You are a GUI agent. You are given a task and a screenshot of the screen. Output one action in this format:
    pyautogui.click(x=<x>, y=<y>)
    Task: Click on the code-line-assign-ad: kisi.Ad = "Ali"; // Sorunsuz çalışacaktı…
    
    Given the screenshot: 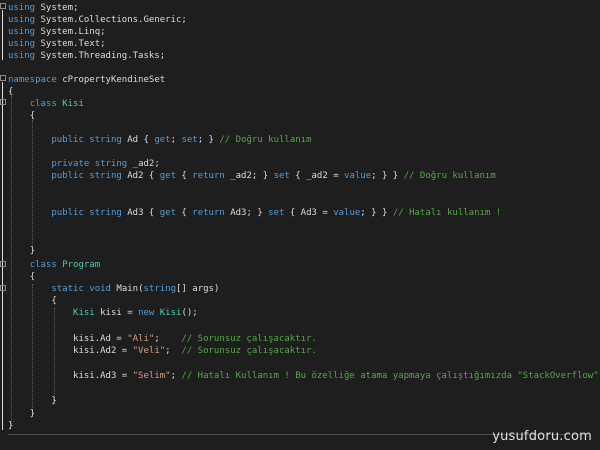 What is the action you would take?
    pyautogui.click(x=195, y=339)
    